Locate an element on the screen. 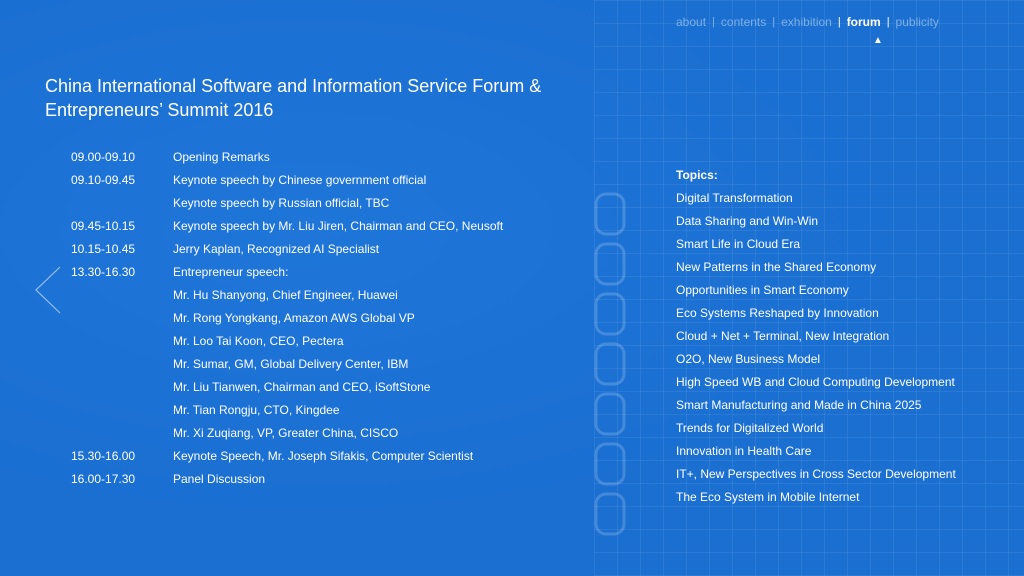 This screenshot has height=576, width=1024. nav-publicity: publicity is located at coordinates (917, 22).